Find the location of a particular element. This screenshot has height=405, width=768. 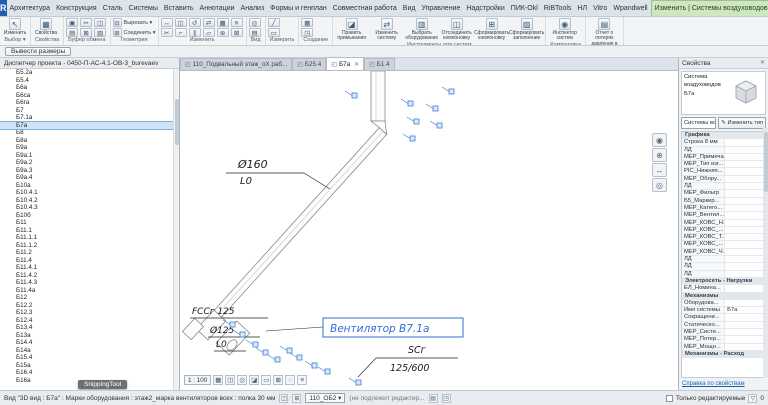

ribbon-tab: Анализ is located at coordinates (253, 8).